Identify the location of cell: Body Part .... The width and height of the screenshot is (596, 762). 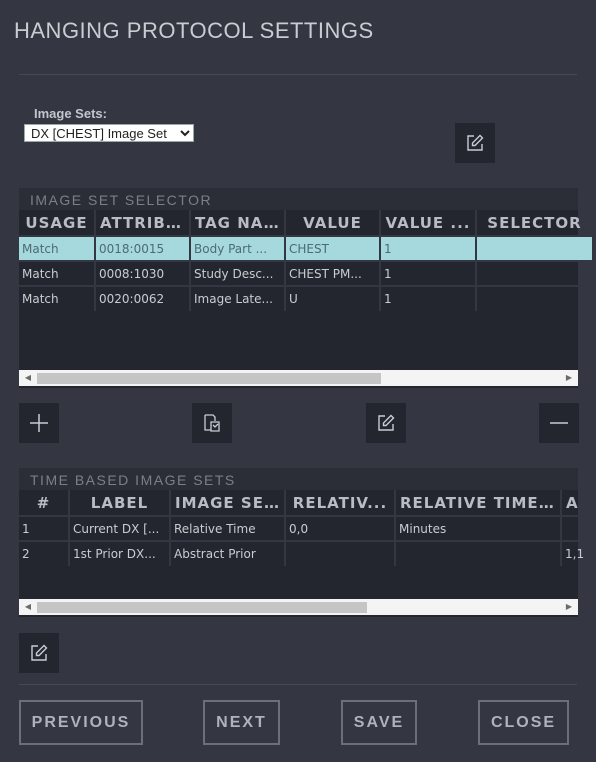
(238, 248).